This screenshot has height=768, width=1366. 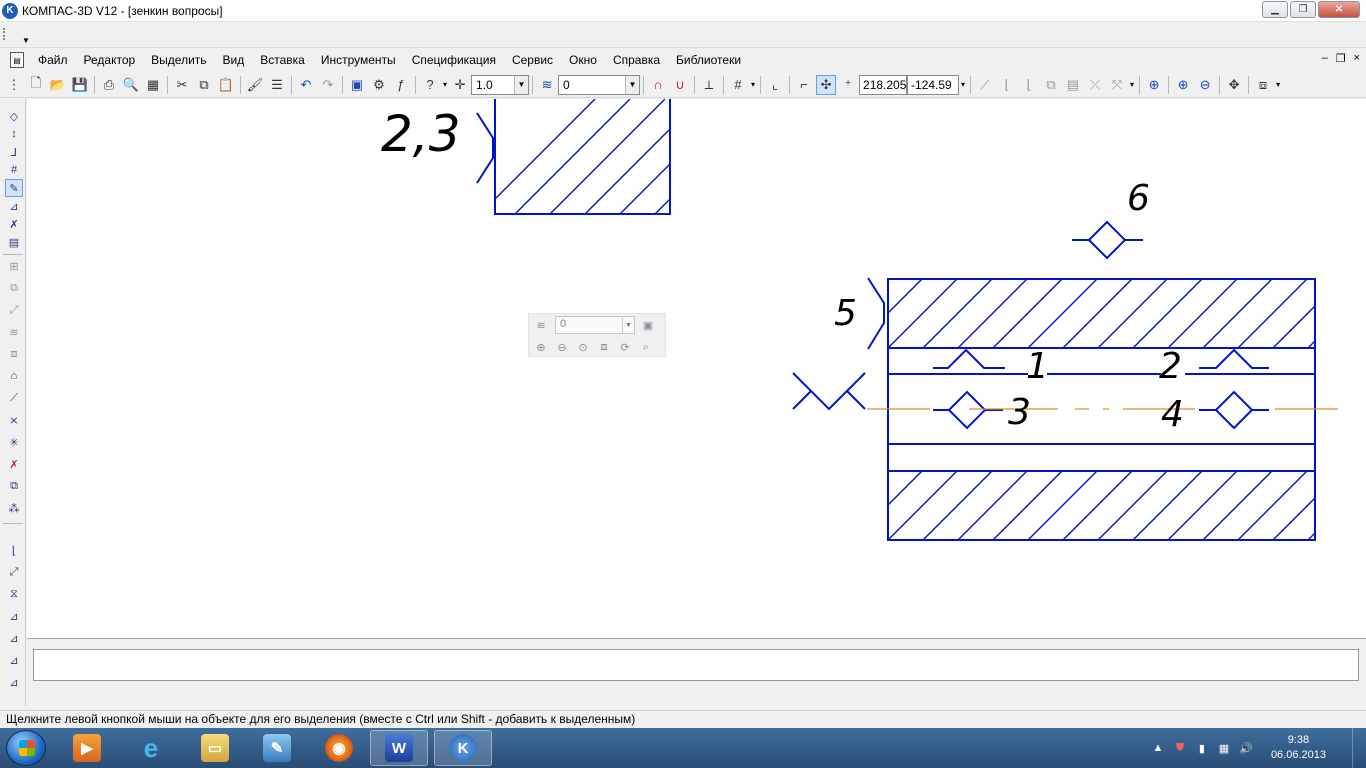 I want to click on open-icon: 📂, so click(x=58, y=85).